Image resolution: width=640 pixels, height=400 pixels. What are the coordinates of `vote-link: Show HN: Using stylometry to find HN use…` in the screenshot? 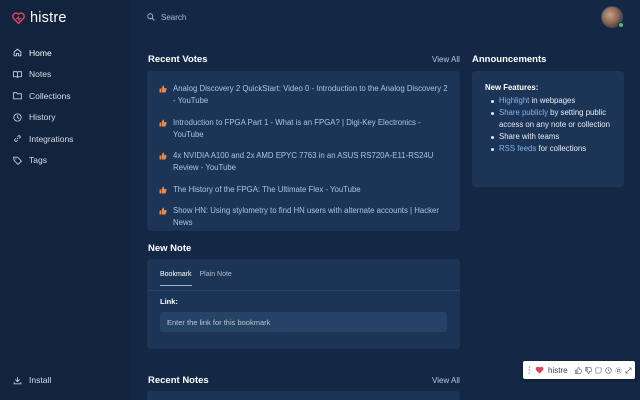 It's located at (310, 217).